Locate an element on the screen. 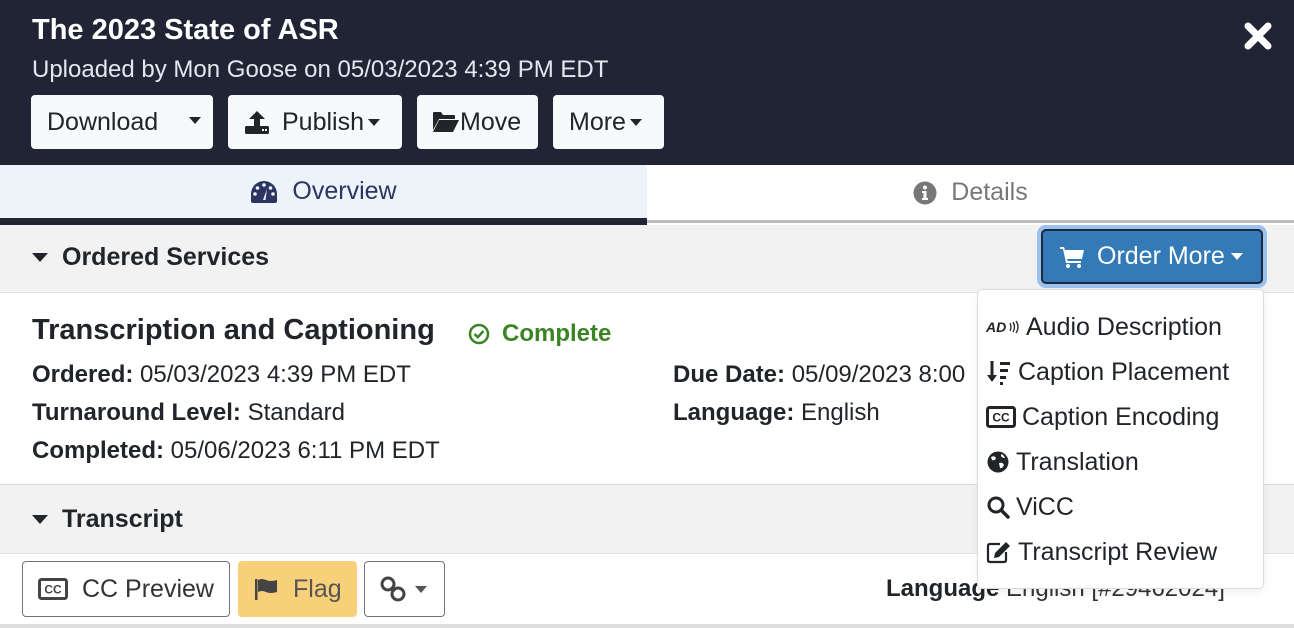  ordered-services-toggle: Ordered Services is located at coordinates (150, 257).